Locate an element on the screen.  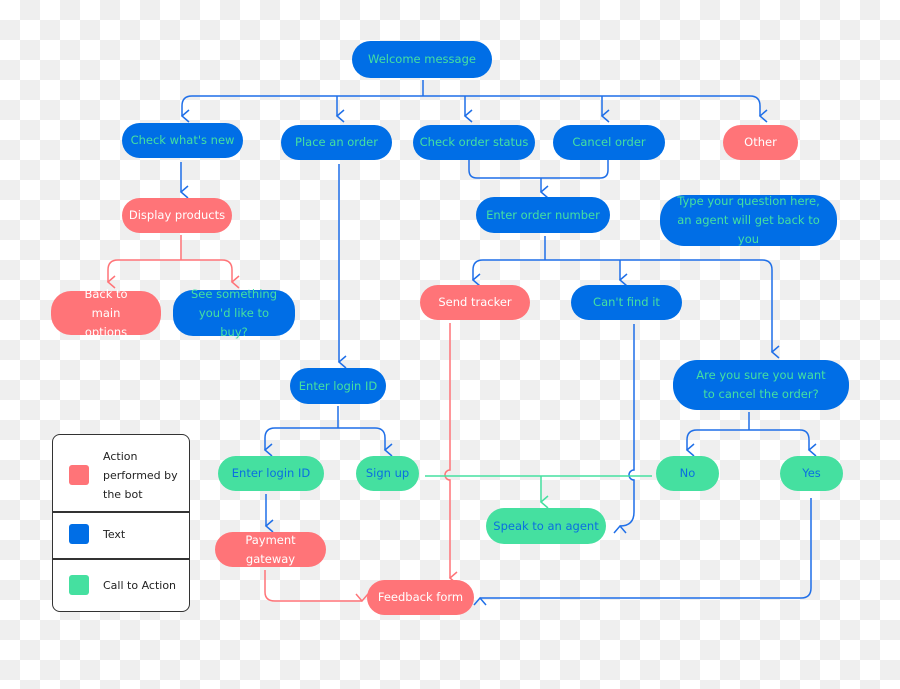
legend-label: Action performed by the bot is located at coordinates (140, 475).